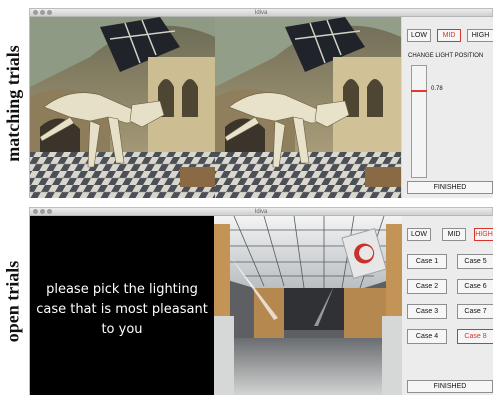 The height and width of the screenshot is (395, 493). Describe the element at coordinates (419, 121) in the screenshot. I see `light-position-slider` at that location.